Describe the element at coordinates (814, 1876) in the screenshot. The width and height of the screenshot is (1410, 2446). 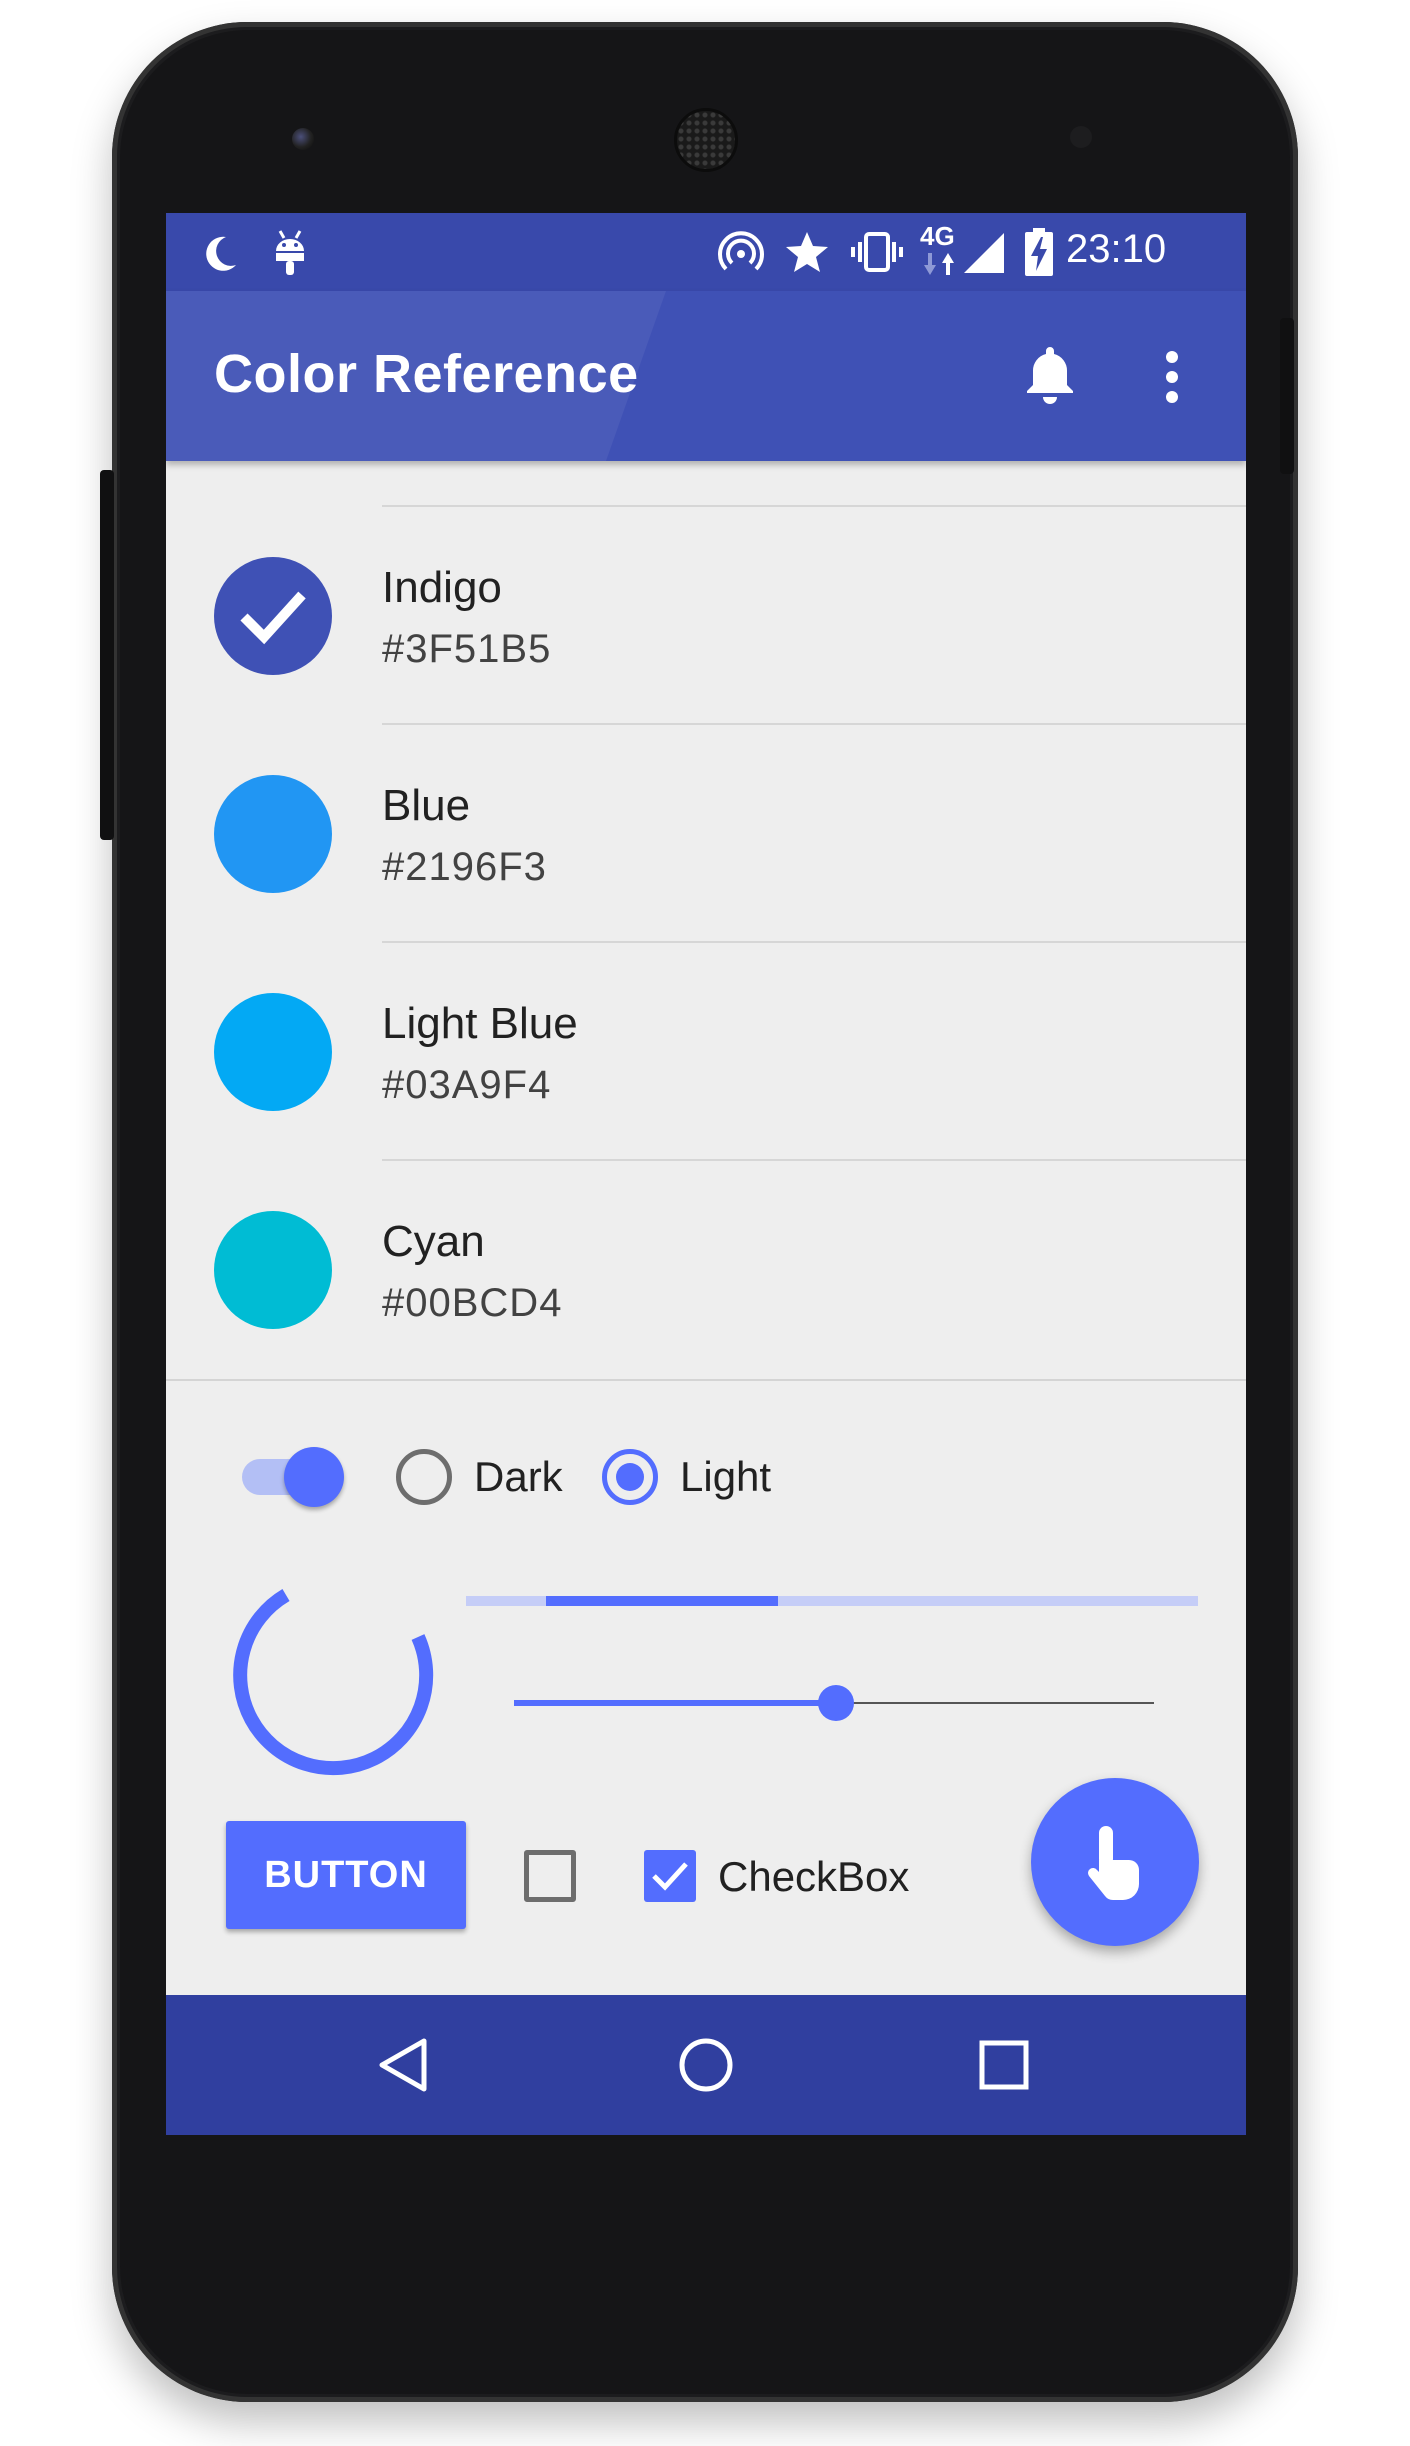
I see `checkbox-label: CheckBox` at that location.